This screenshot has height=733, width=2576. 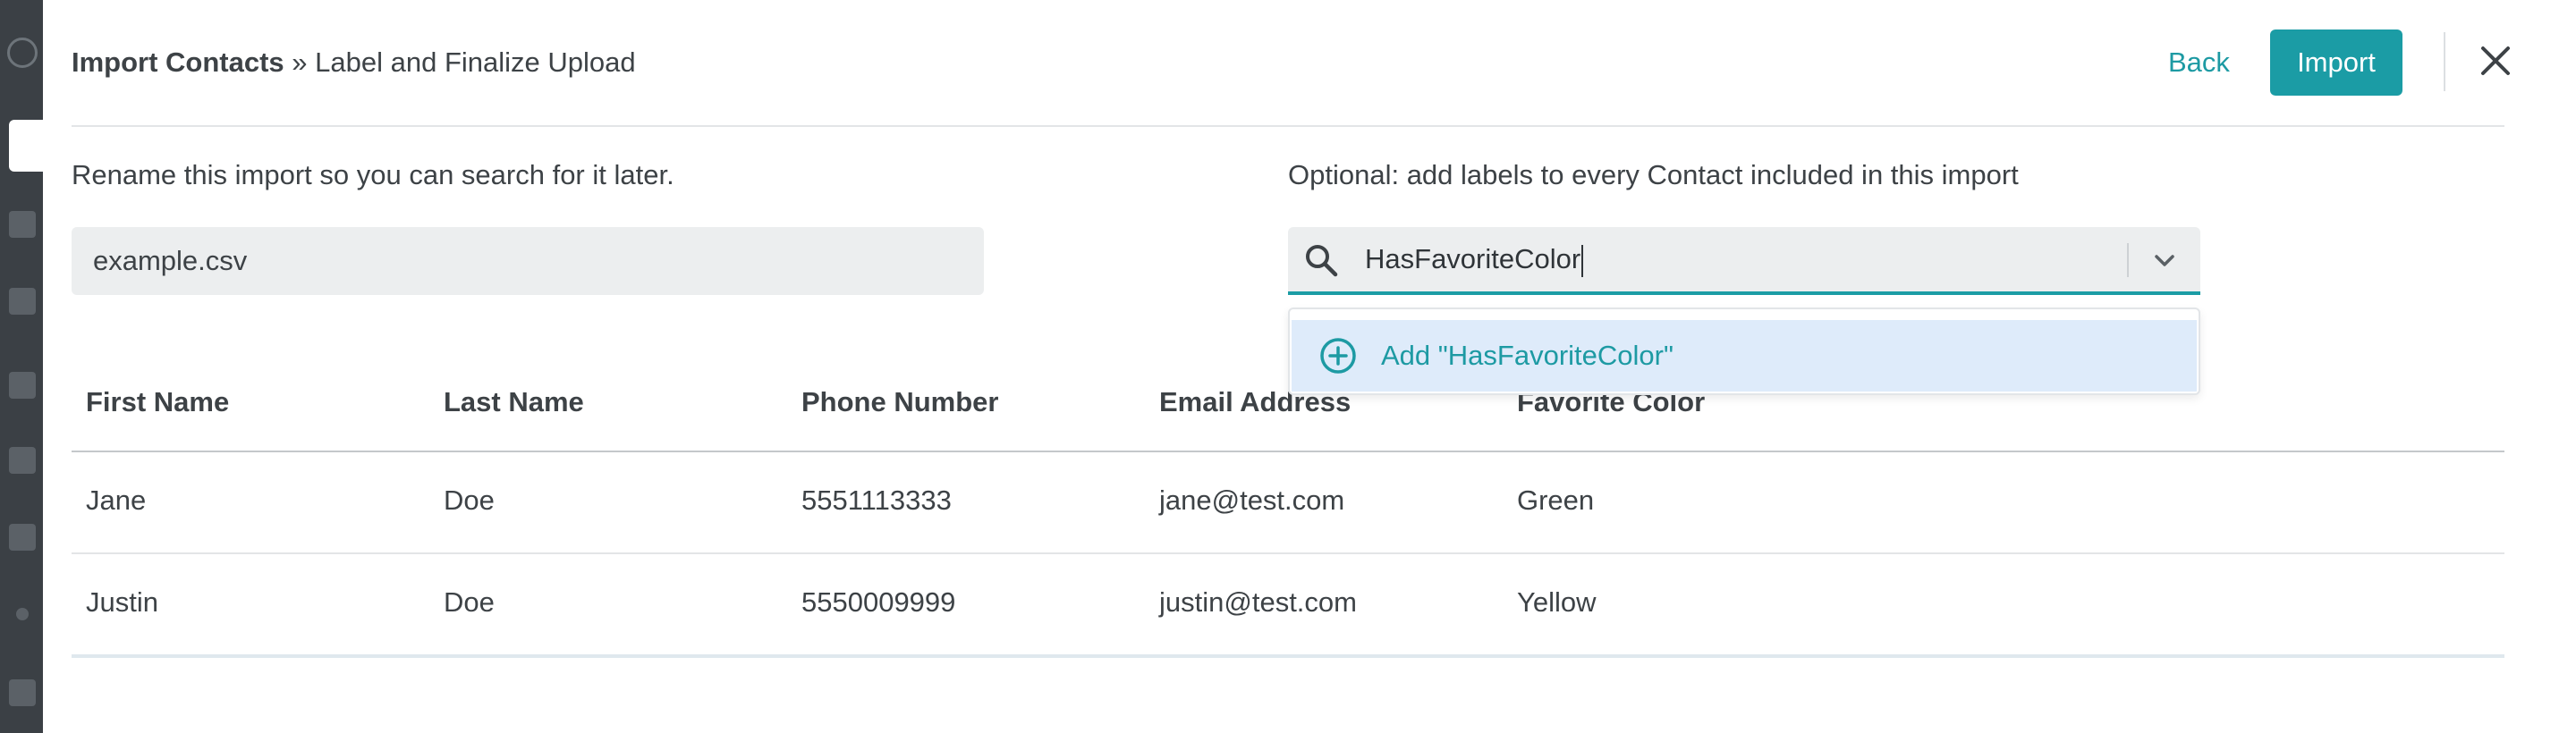 What do you see at coordinates (876, 500) in the screenshot?
I see `table-cell: 5551113333` at bounding box center [876, 500].